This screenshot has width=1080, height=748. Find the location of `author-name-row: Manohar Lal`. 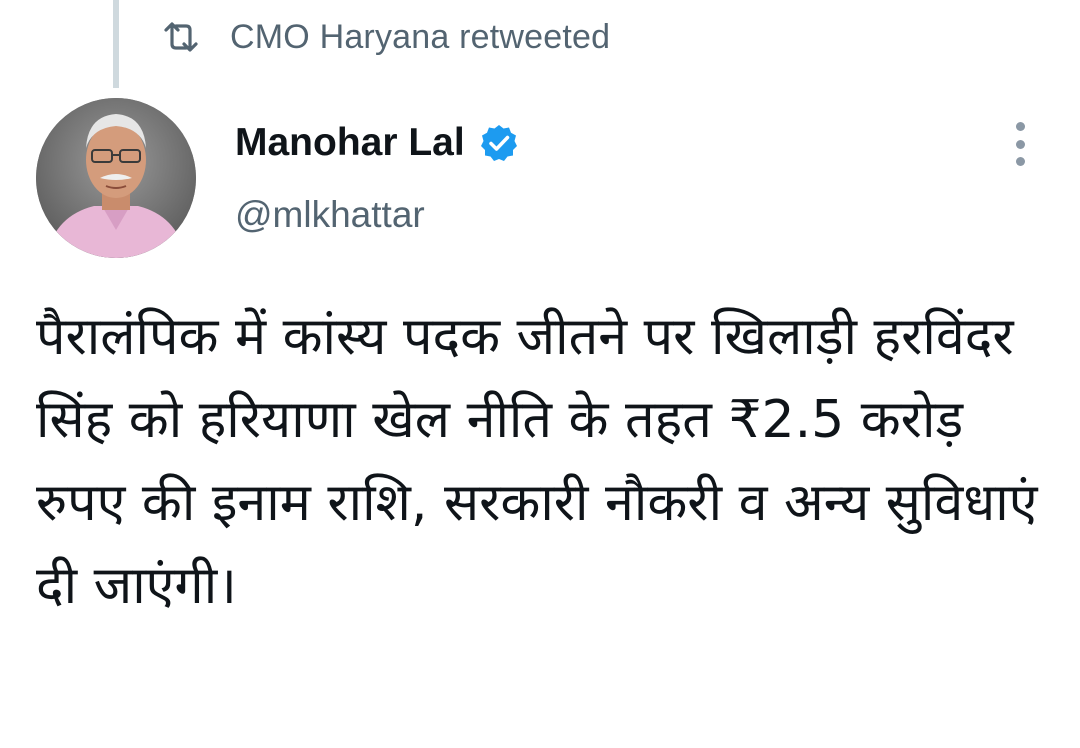

author-name-row: Manohar Lal is located at coordinates (377, 143).